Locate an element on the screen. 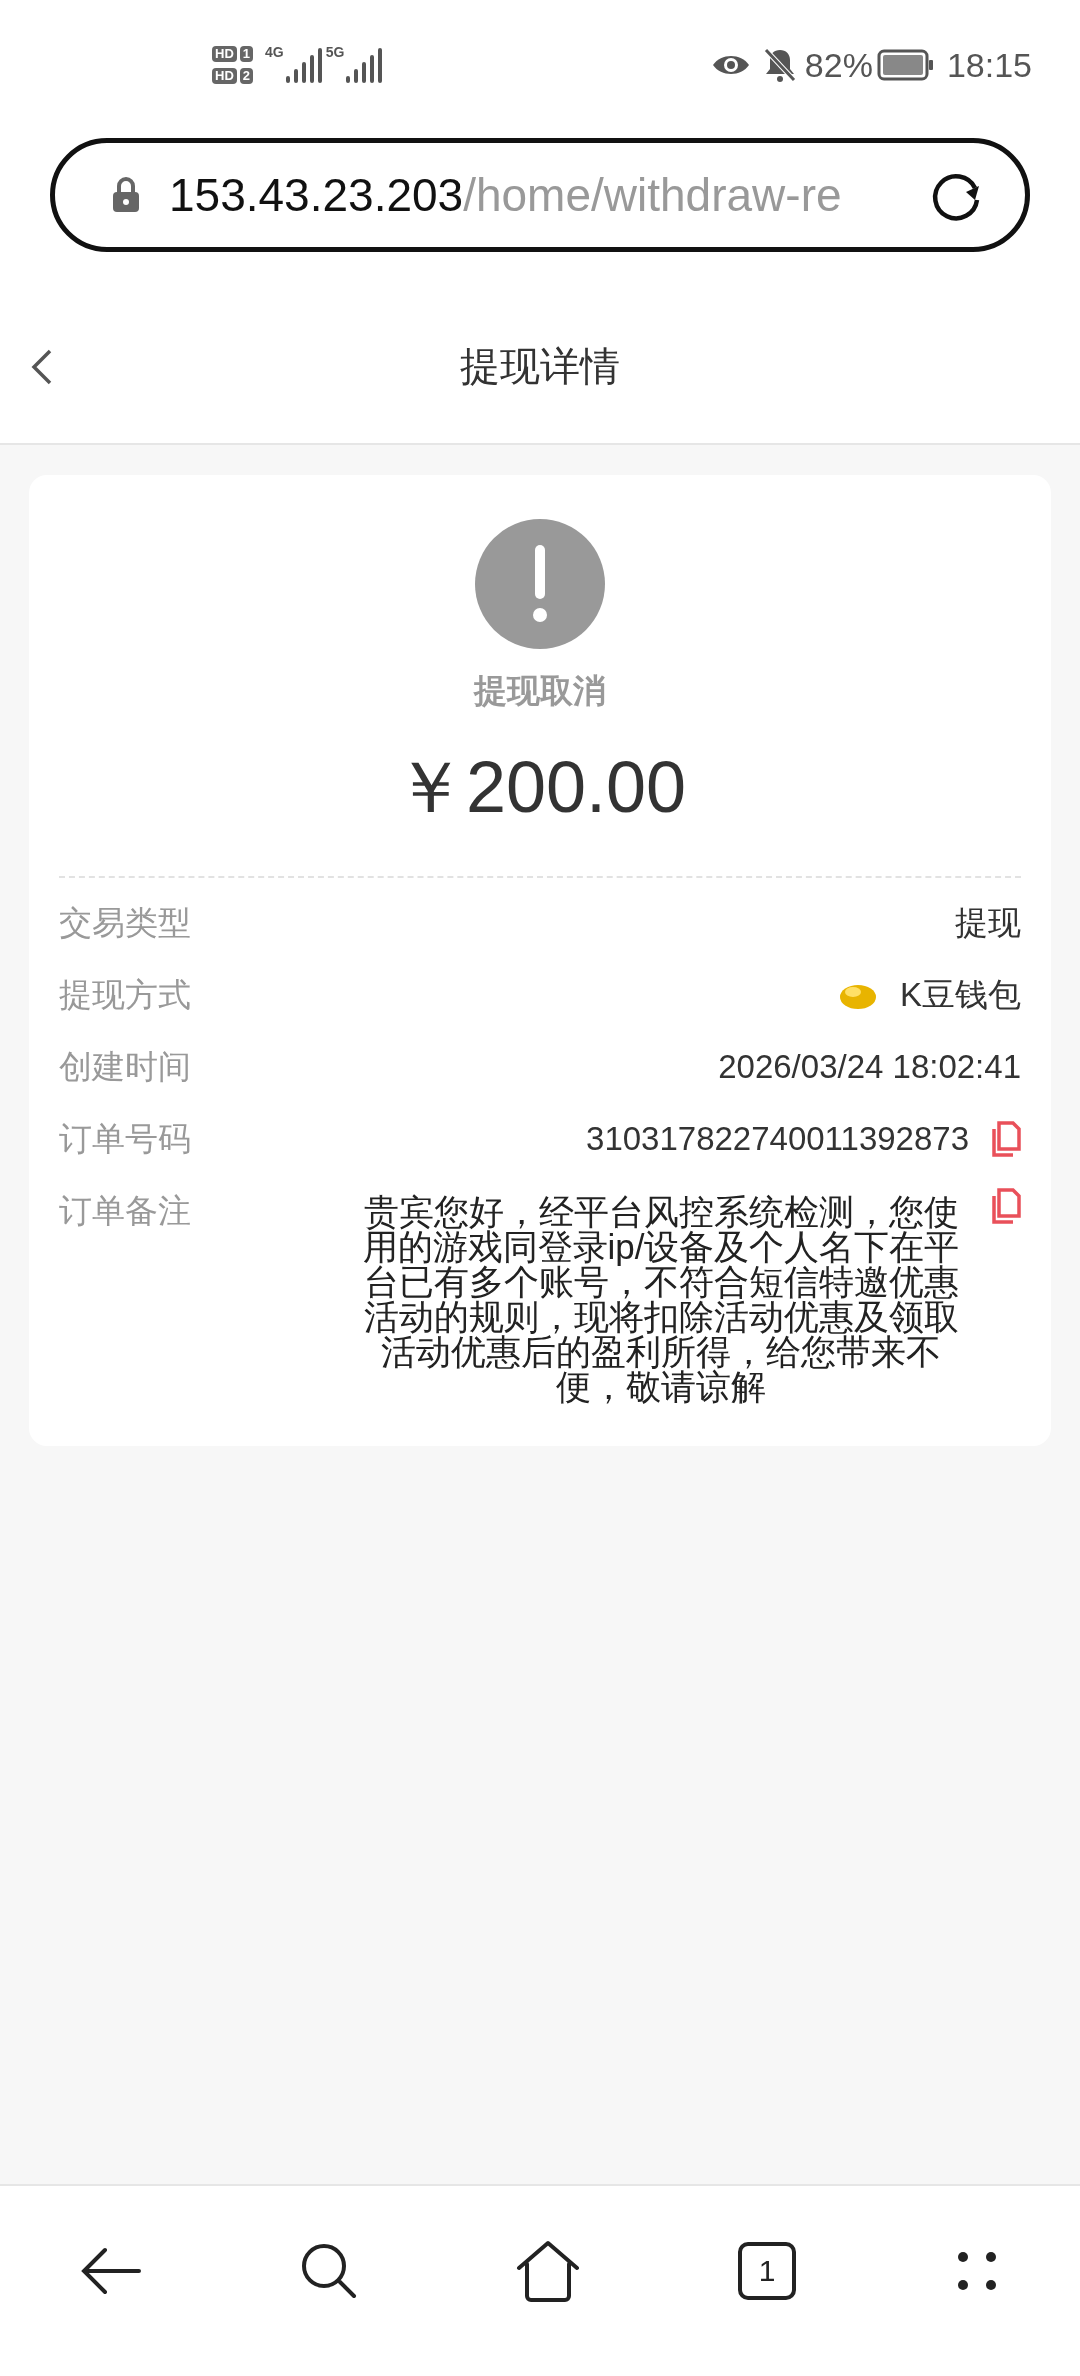 The image size is (1080, 2376). order-number: 310317822740011392873 is located at coordinates (777, 1139).